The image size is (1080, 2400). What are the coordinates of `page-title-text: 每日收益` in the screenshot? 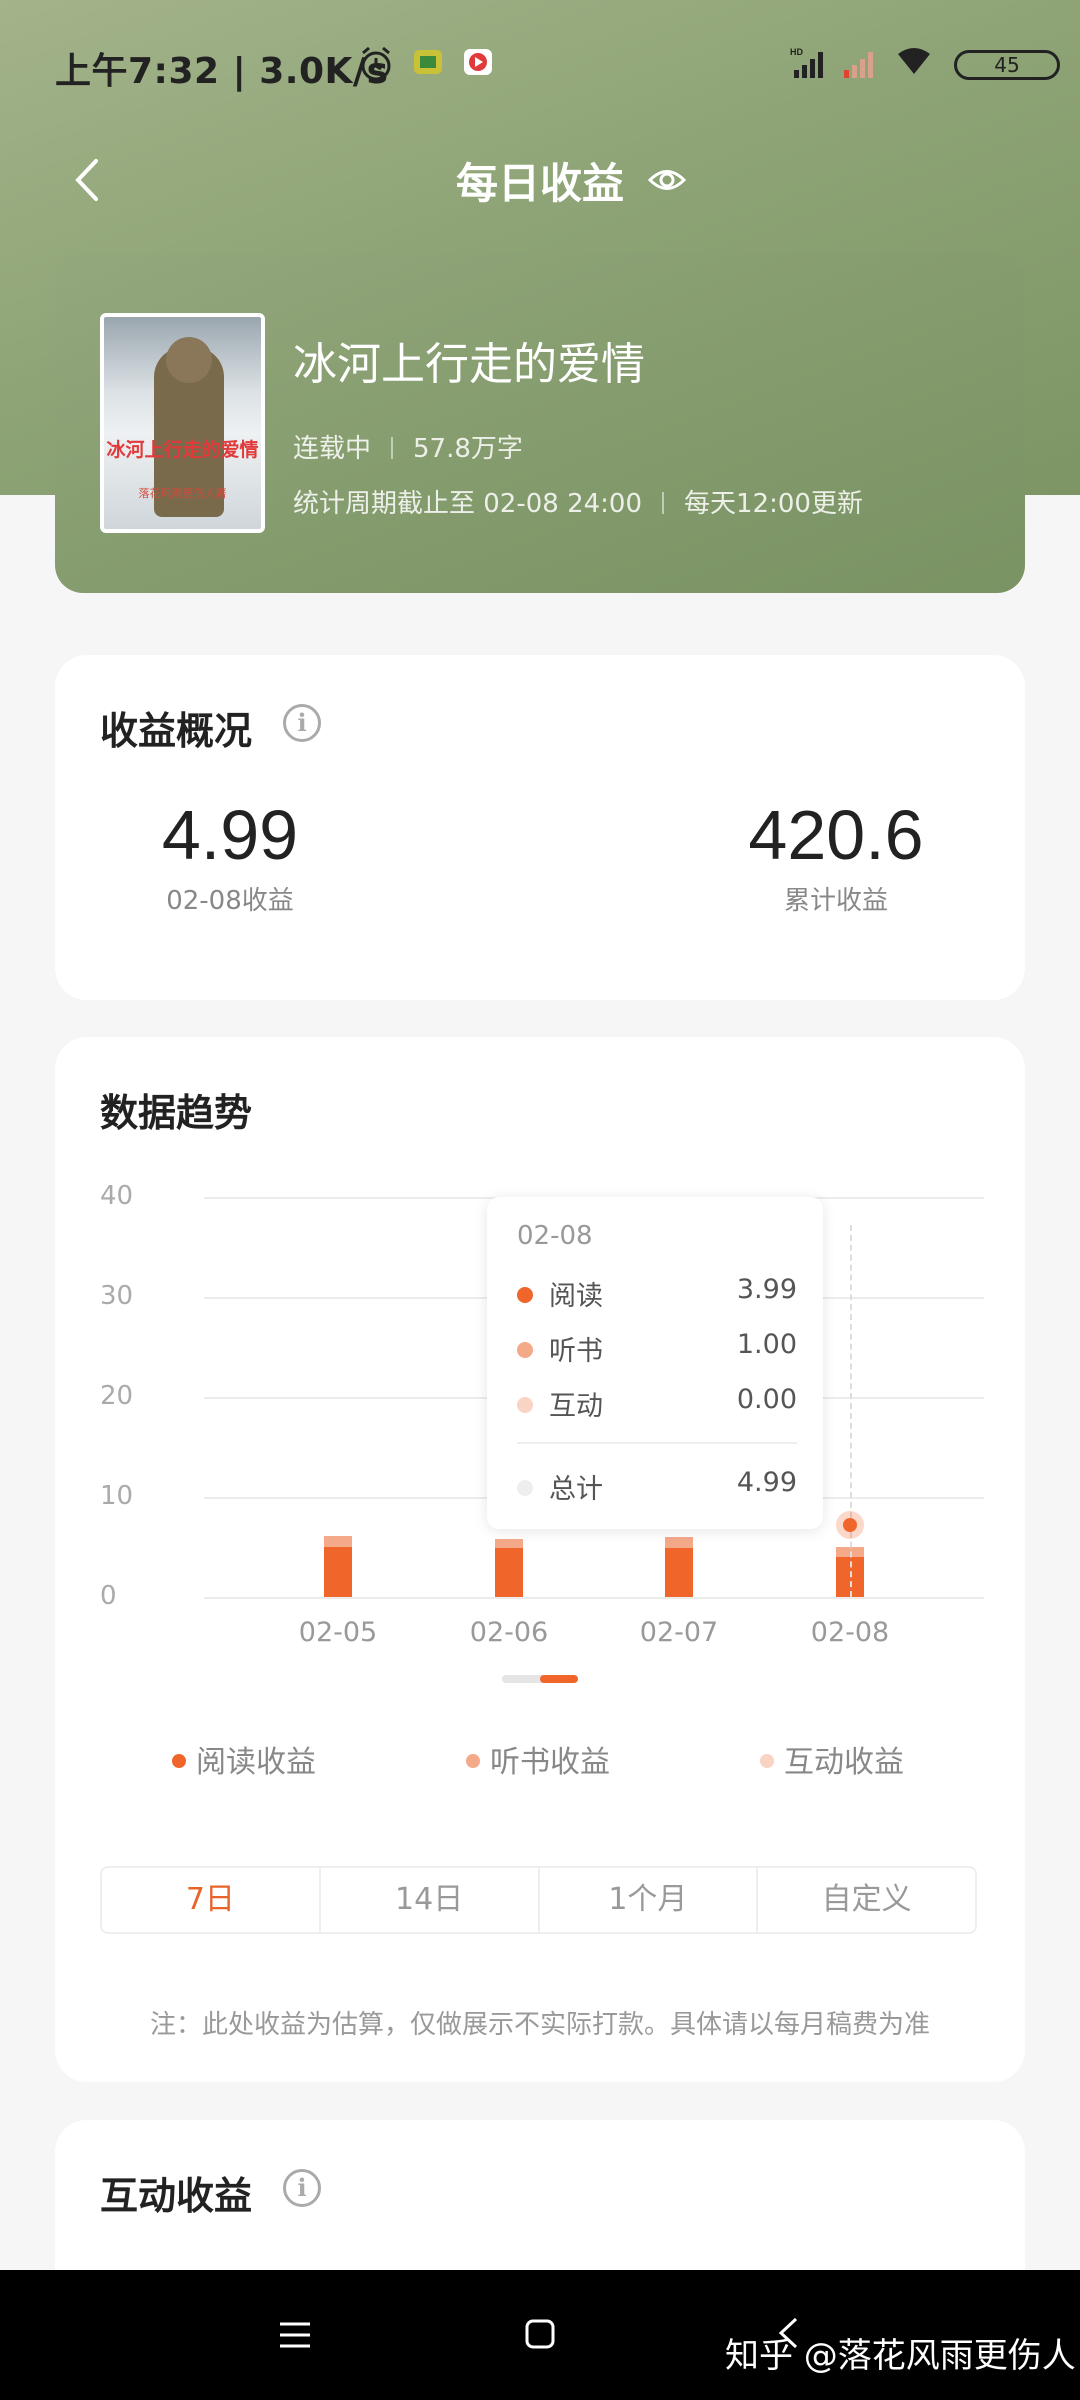 It's located at (539, 183).